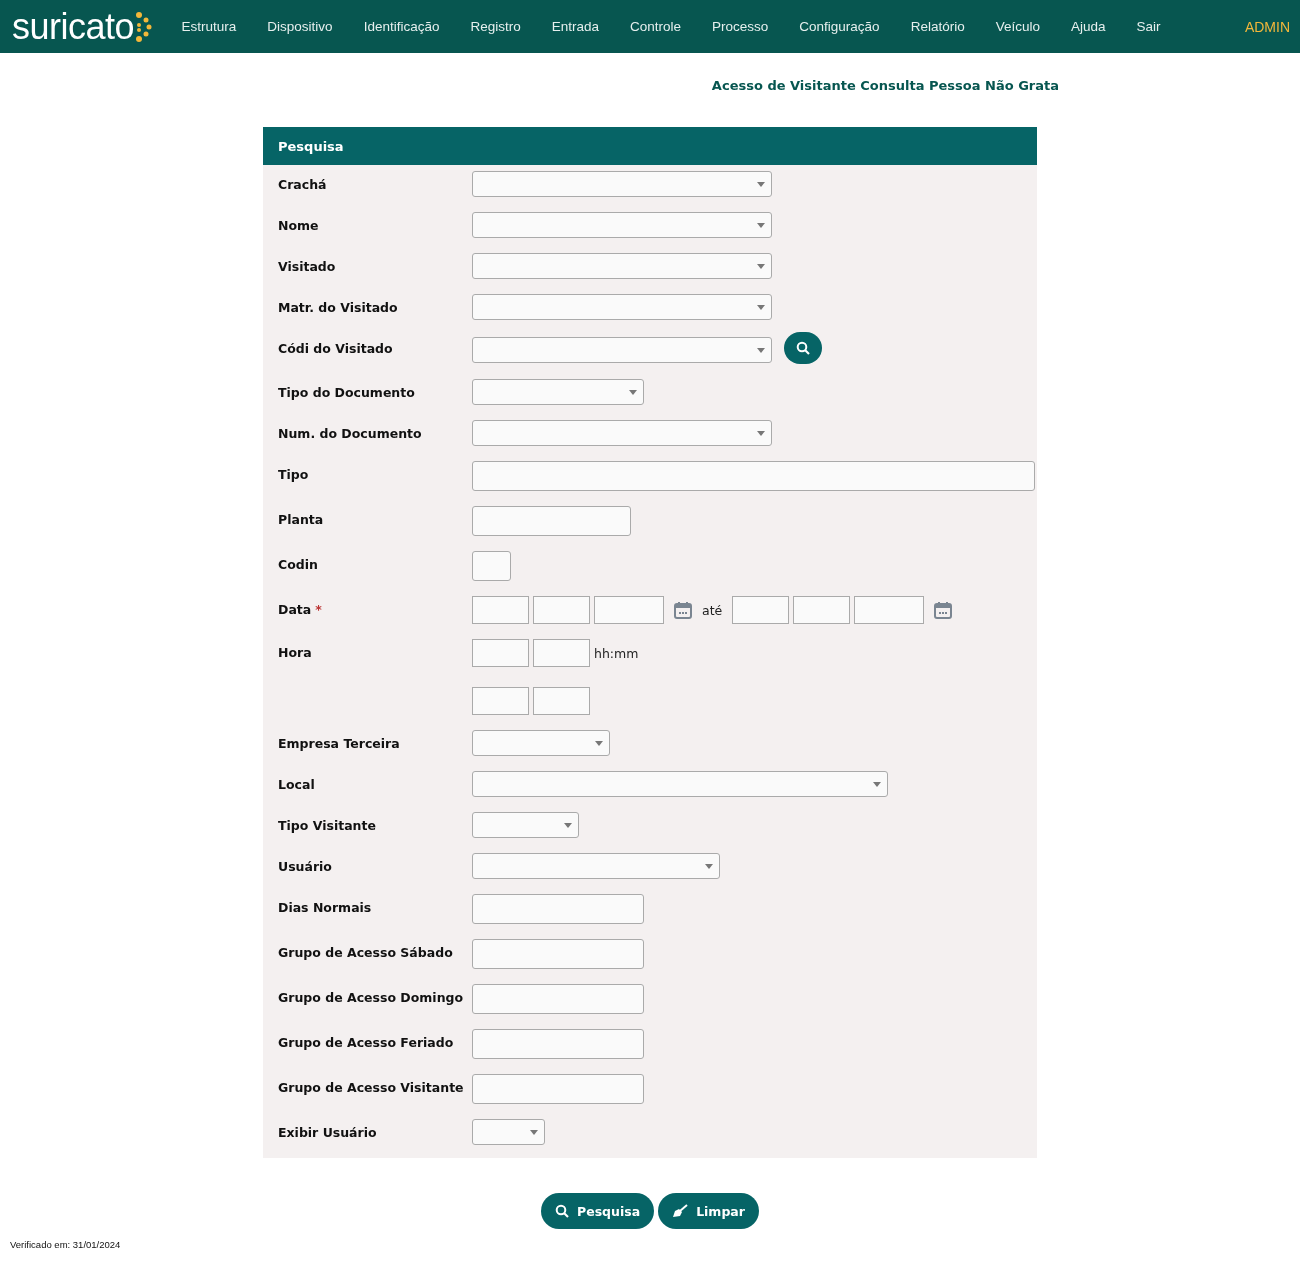 The width and height of the screenshot is (1300, 1261). What do you see at coordinates (495, 26) in the screenshot?
I see `nav-link: Registro` at bounding box center [495, 26].